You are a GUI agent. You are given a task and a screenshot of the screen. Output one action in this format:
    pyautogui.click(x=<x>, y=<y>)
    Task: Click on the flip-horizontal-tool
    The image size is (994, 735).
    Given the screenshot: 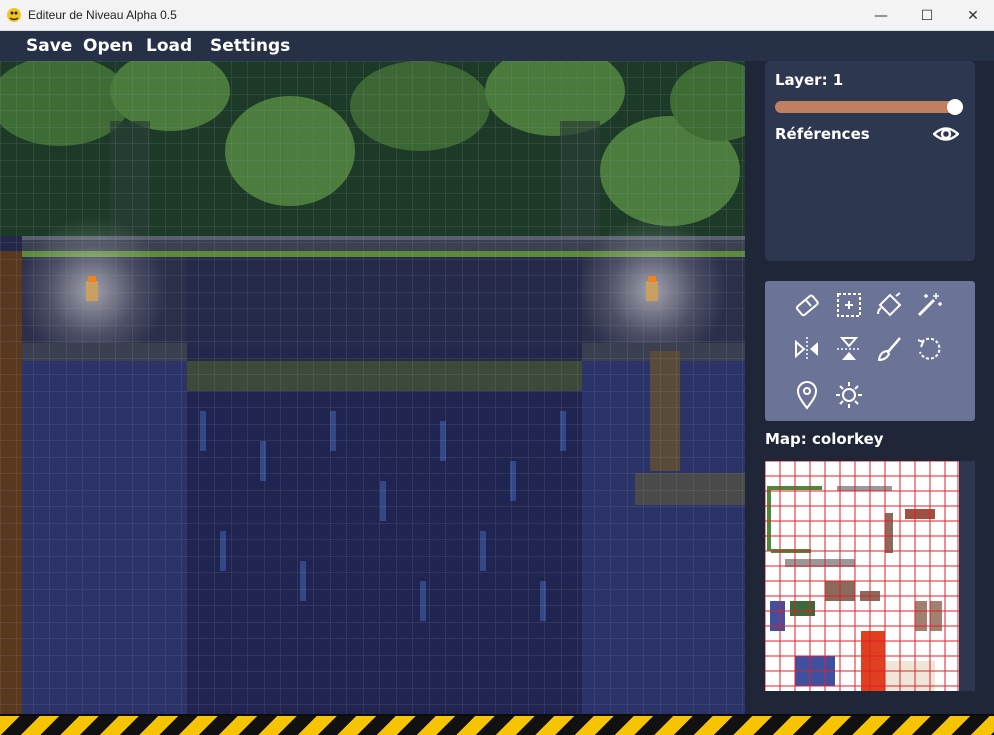 What is the action you would take?
    pyautogui.click(x=807, y=349)
    